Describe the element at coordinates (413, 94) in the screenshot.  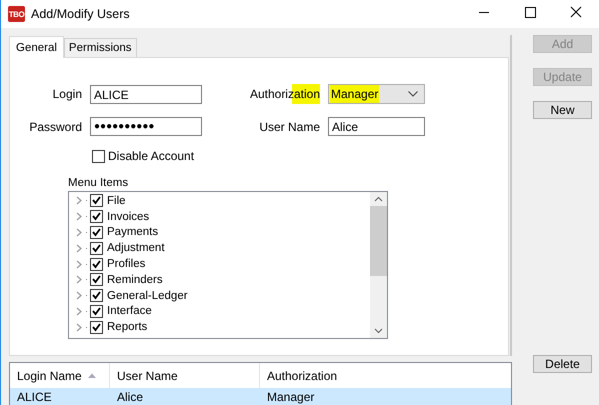
I see `chevron-down-icon` at that location.